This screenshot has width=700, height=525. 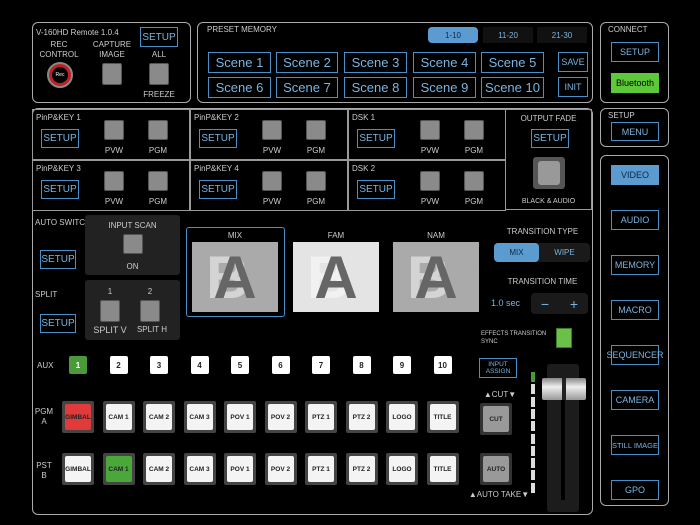 What do you see at coordinates (442, 469) in the screenshot?
I see `pst-source-button: TITLE` at bounding box center [442, 469].